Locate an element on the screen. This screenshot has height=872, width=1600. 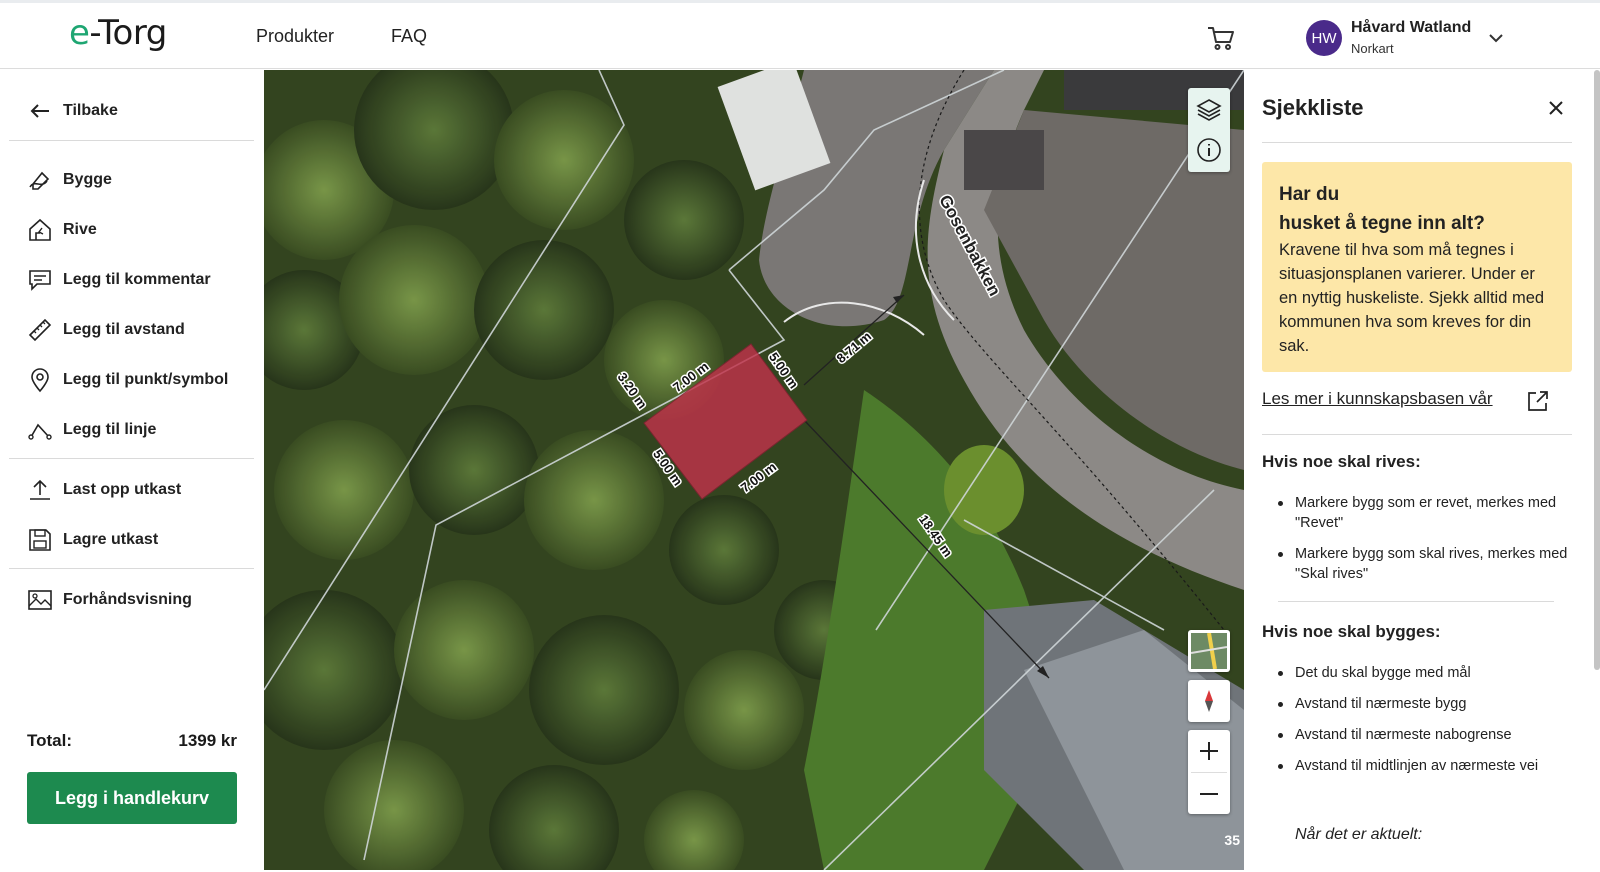
tool-bygge: Bygge is located at coordinates (69, 180).